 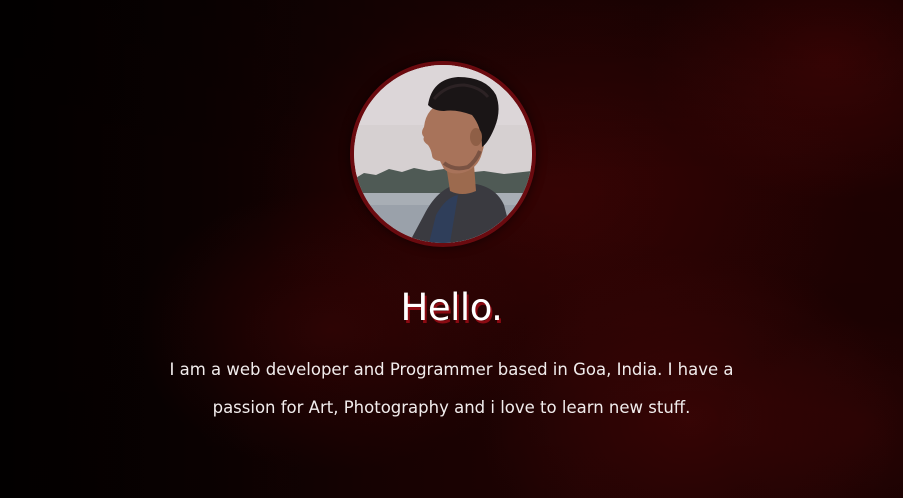 What do you see at coordinates (451, 307) in the screenshot?
I see `greeting-heading: Hello.` at bounding box center [451, 307].